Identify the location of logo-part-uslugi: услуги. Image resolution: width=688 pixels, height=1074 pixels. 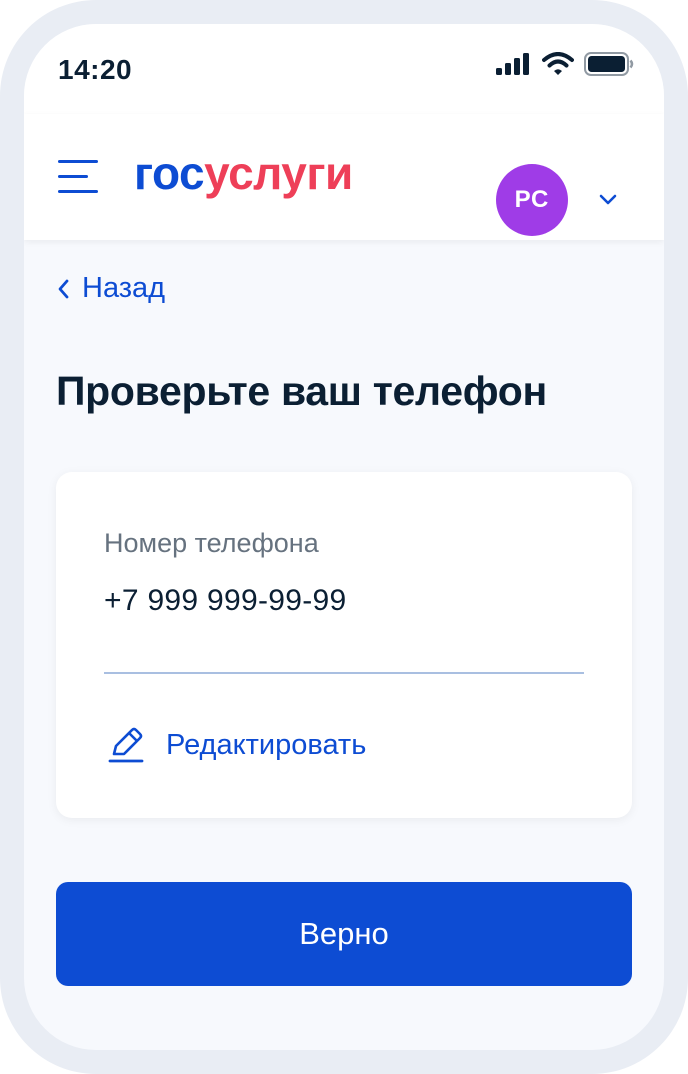
(278, 173).